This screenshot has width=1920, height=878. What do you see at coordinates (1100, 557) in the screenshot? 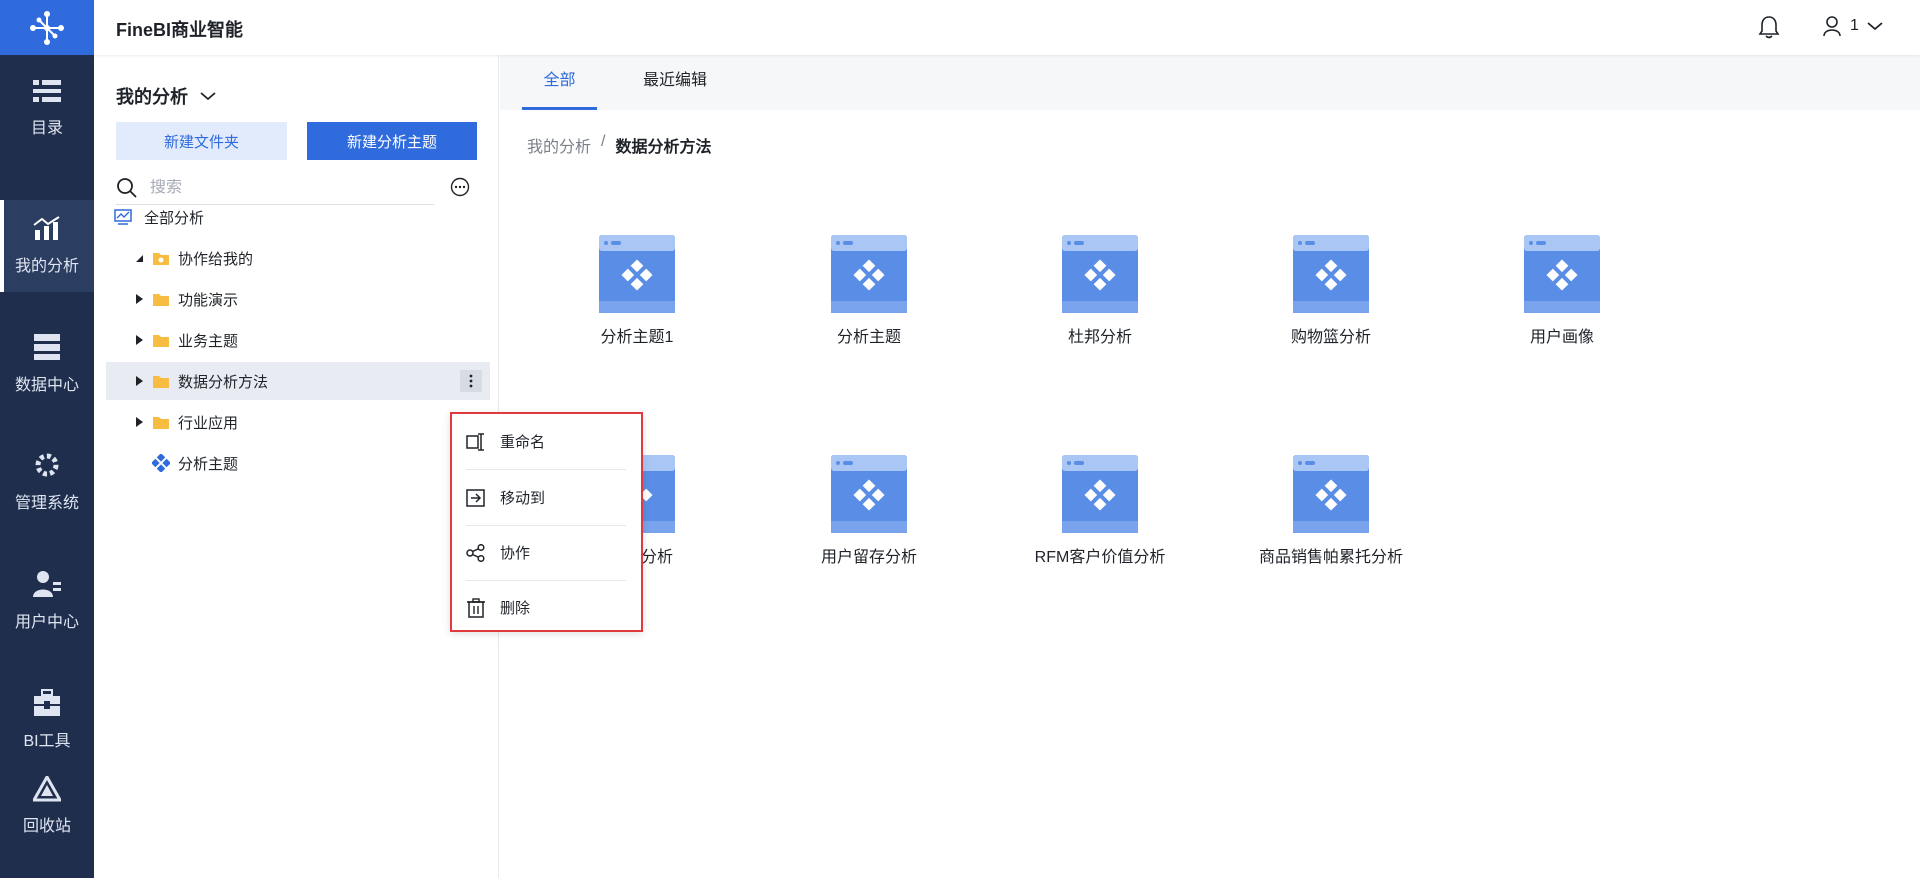
I see `card-label: RFM客户价值分析` at bounding box center [1100, 557].